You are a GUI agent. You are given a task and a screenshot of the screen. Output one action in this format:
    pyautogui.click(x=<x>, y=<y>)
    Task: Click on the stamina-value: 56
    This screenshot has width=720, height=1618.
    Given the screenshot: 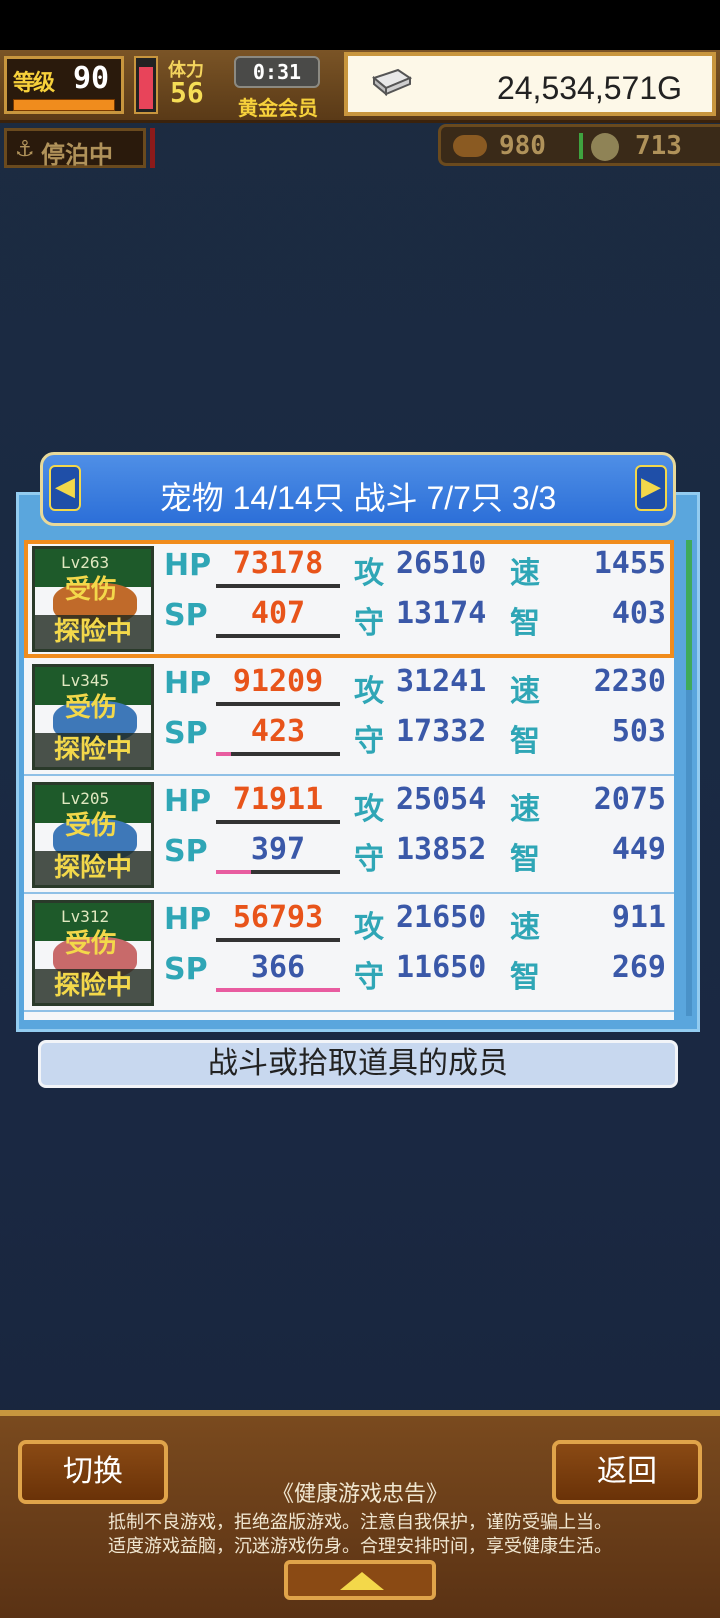 What is the action you would take?
    pyautogui.click(x=187, y=92)
    